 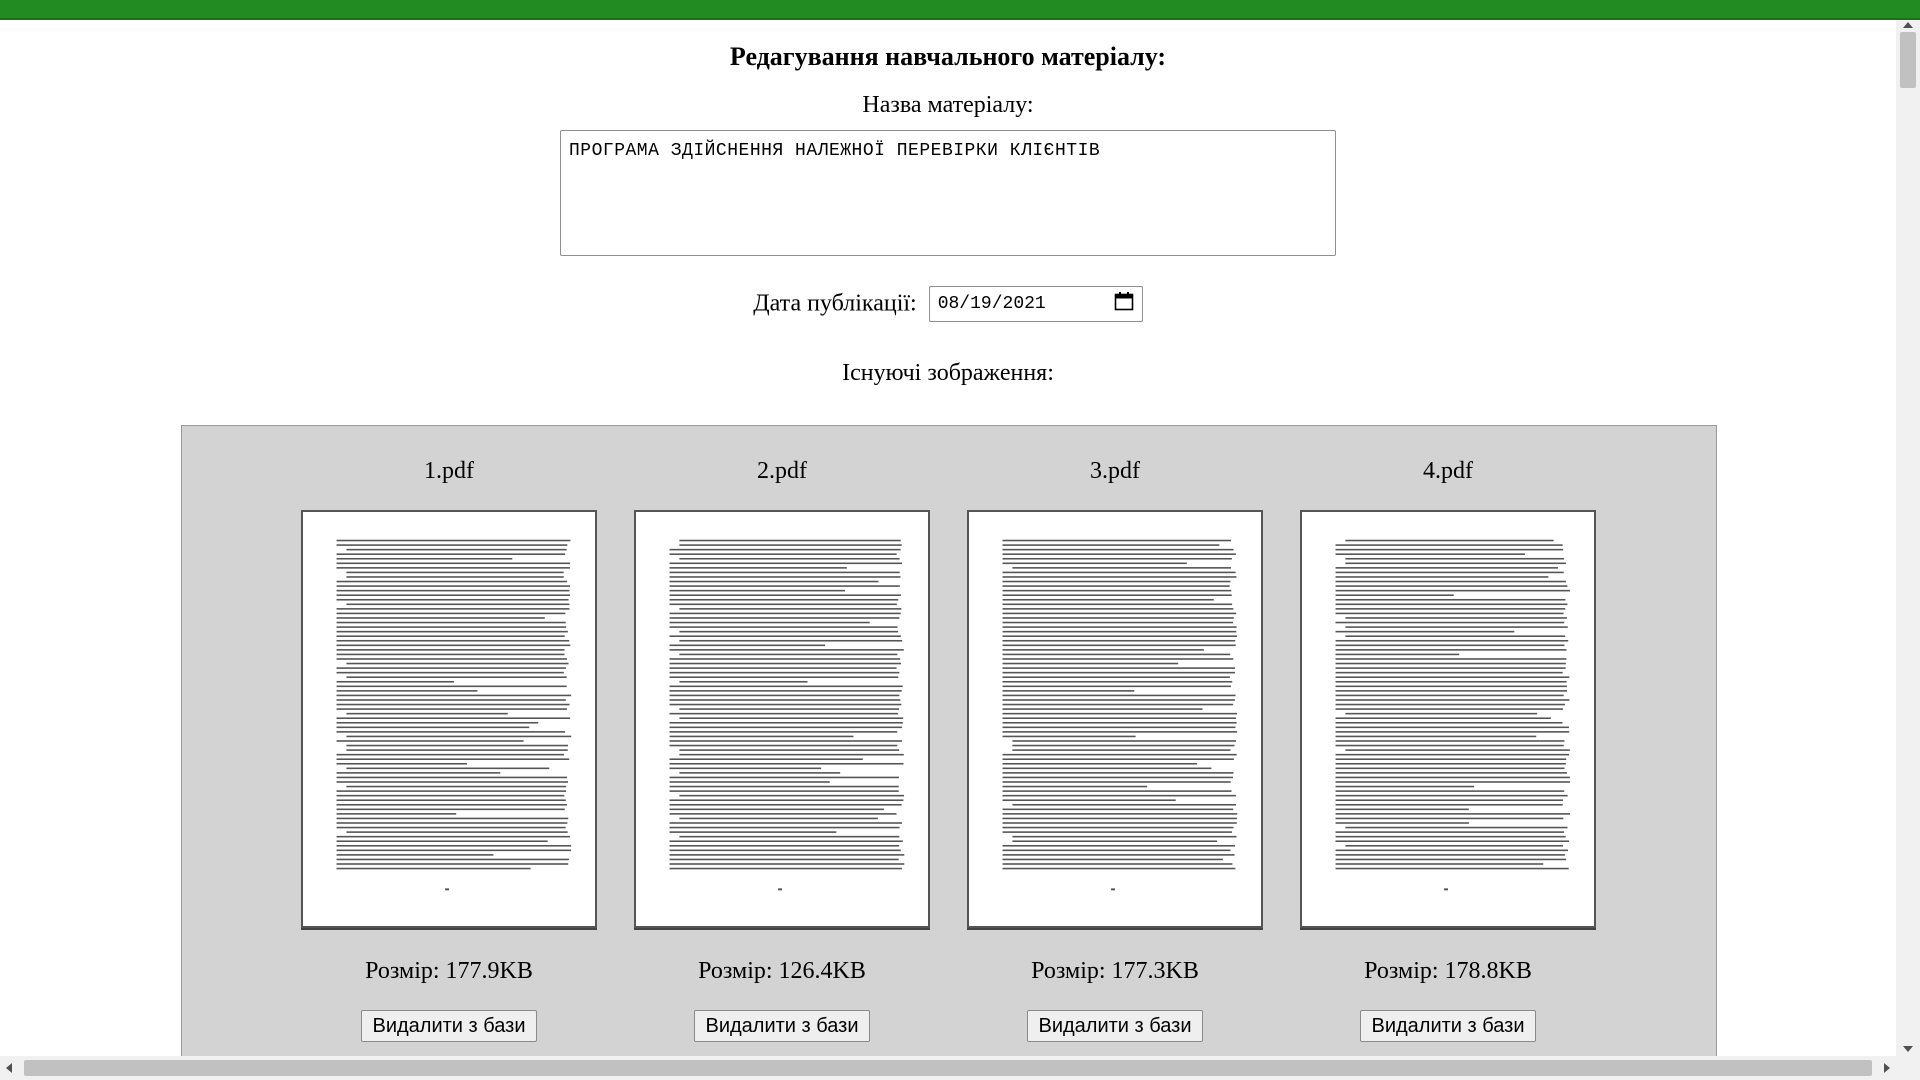 I want to click on scroll-down-arrow-icon, so click(x=1908, y=1049).